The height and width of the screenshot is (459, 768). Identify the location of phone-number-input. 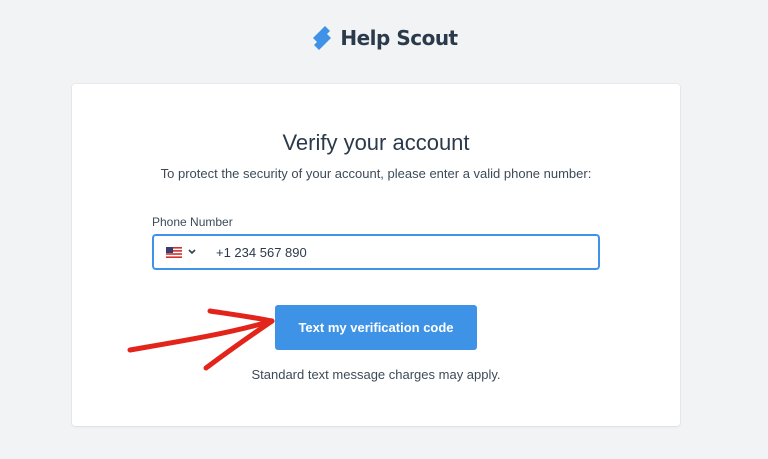
(394, 252).